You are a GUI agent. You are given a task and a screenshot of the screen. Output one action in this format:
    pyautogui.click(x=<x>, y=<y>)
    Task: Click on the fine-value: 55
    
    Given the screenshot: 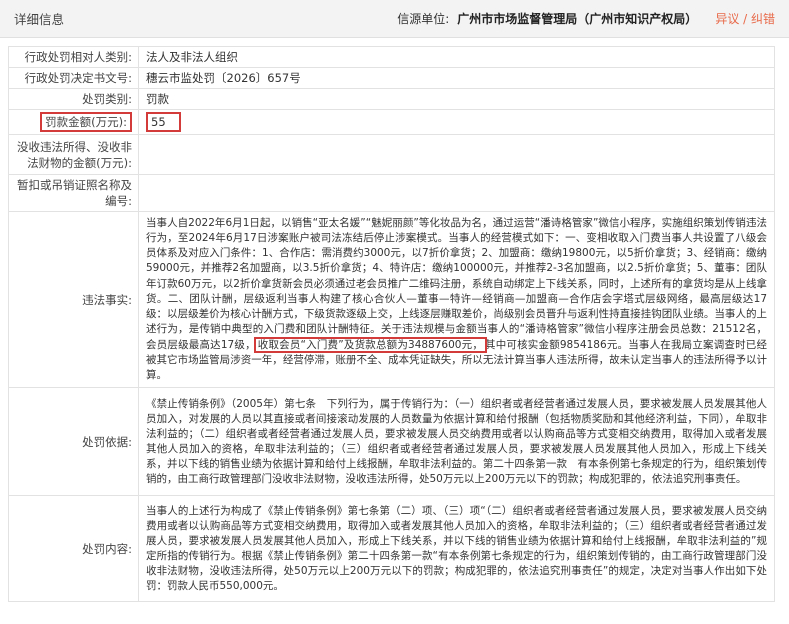 What is the action you would take?
    pyautogui.click(x=163, y=122)
    